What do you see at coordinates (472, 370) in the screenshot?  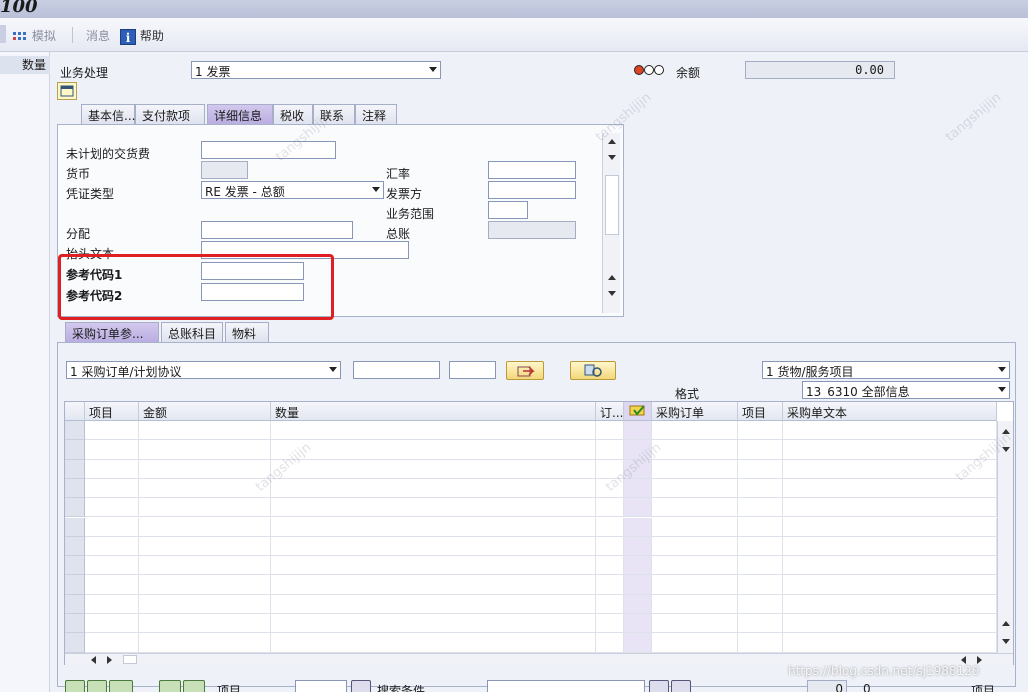 I see `po-item-input` at bounding box center [472, 370].